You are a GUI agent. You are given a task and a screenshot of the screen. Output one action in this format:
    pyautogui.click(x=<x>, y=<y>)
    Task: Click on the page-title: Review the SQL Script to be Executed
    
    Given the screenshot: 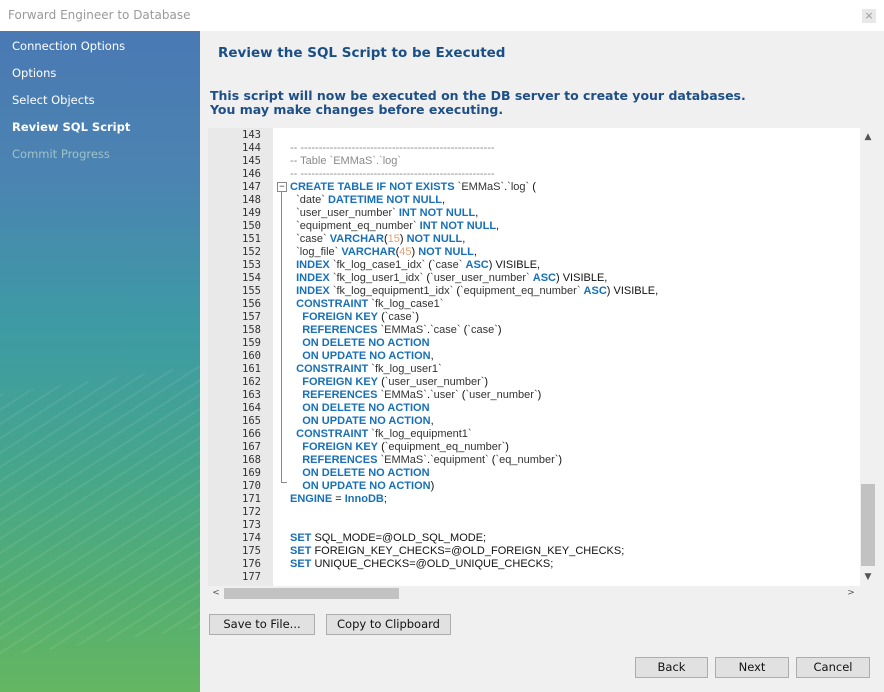 What is the action you would take?
    pyautogui.click(x=362, y=53)
    